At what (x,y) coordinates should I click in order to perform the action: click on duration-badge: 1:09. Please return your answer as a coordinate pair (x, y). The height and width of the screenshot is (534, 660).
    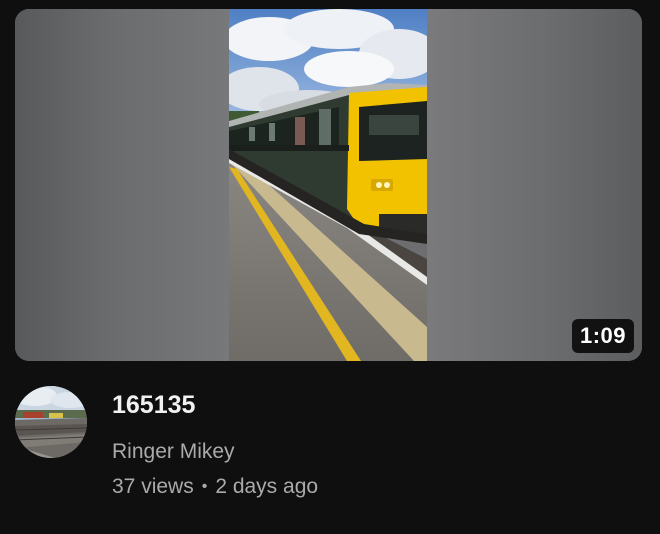
    Looking at the image, I should click on (602, 336).